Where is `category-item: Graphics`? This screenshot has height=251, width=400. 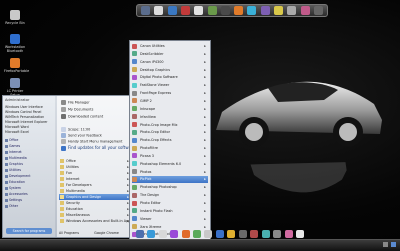 category-item: Graphics is located at coordinates (29, 164).